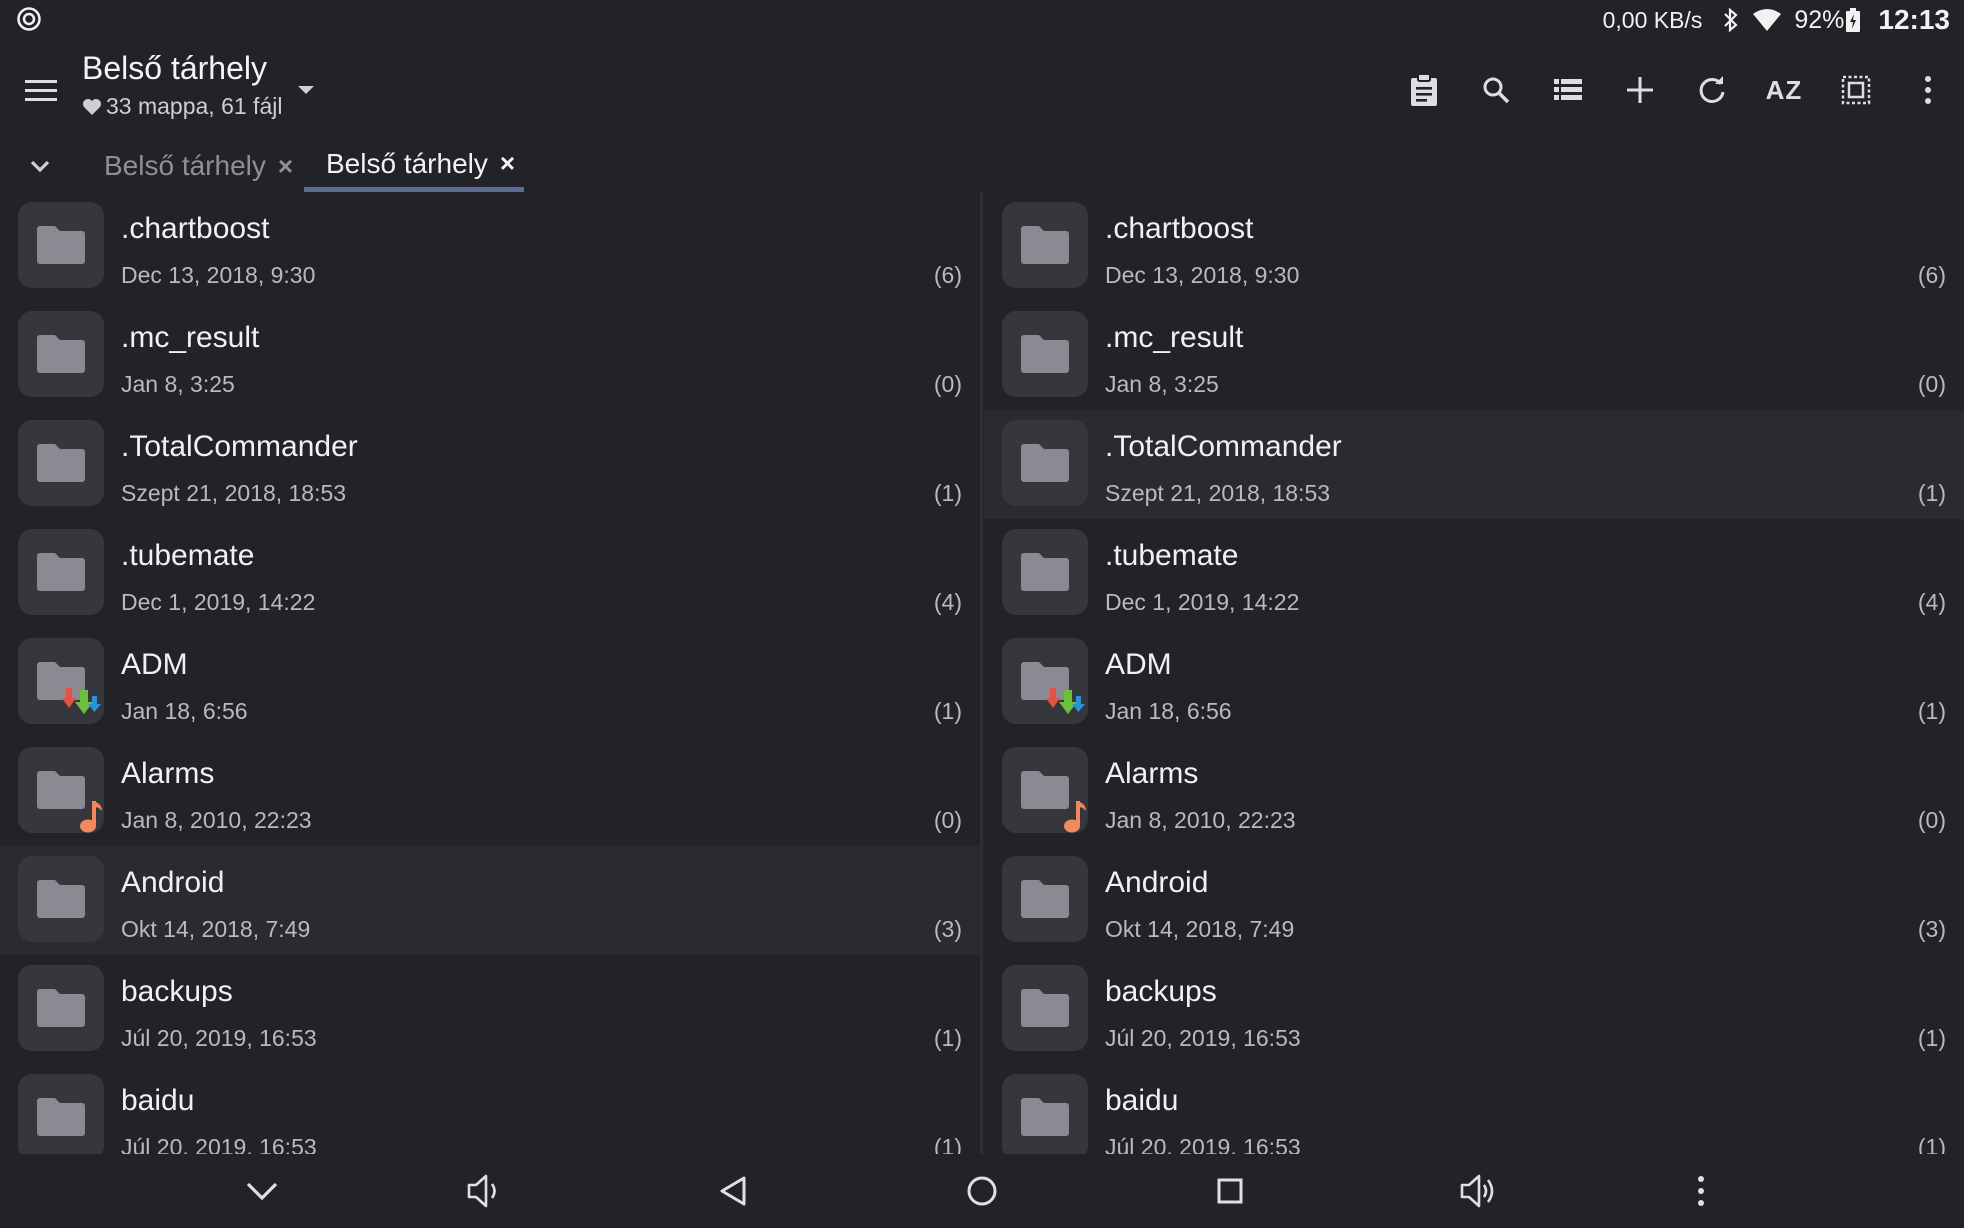  I want to click on clipboard-button, so click(1424, 90).